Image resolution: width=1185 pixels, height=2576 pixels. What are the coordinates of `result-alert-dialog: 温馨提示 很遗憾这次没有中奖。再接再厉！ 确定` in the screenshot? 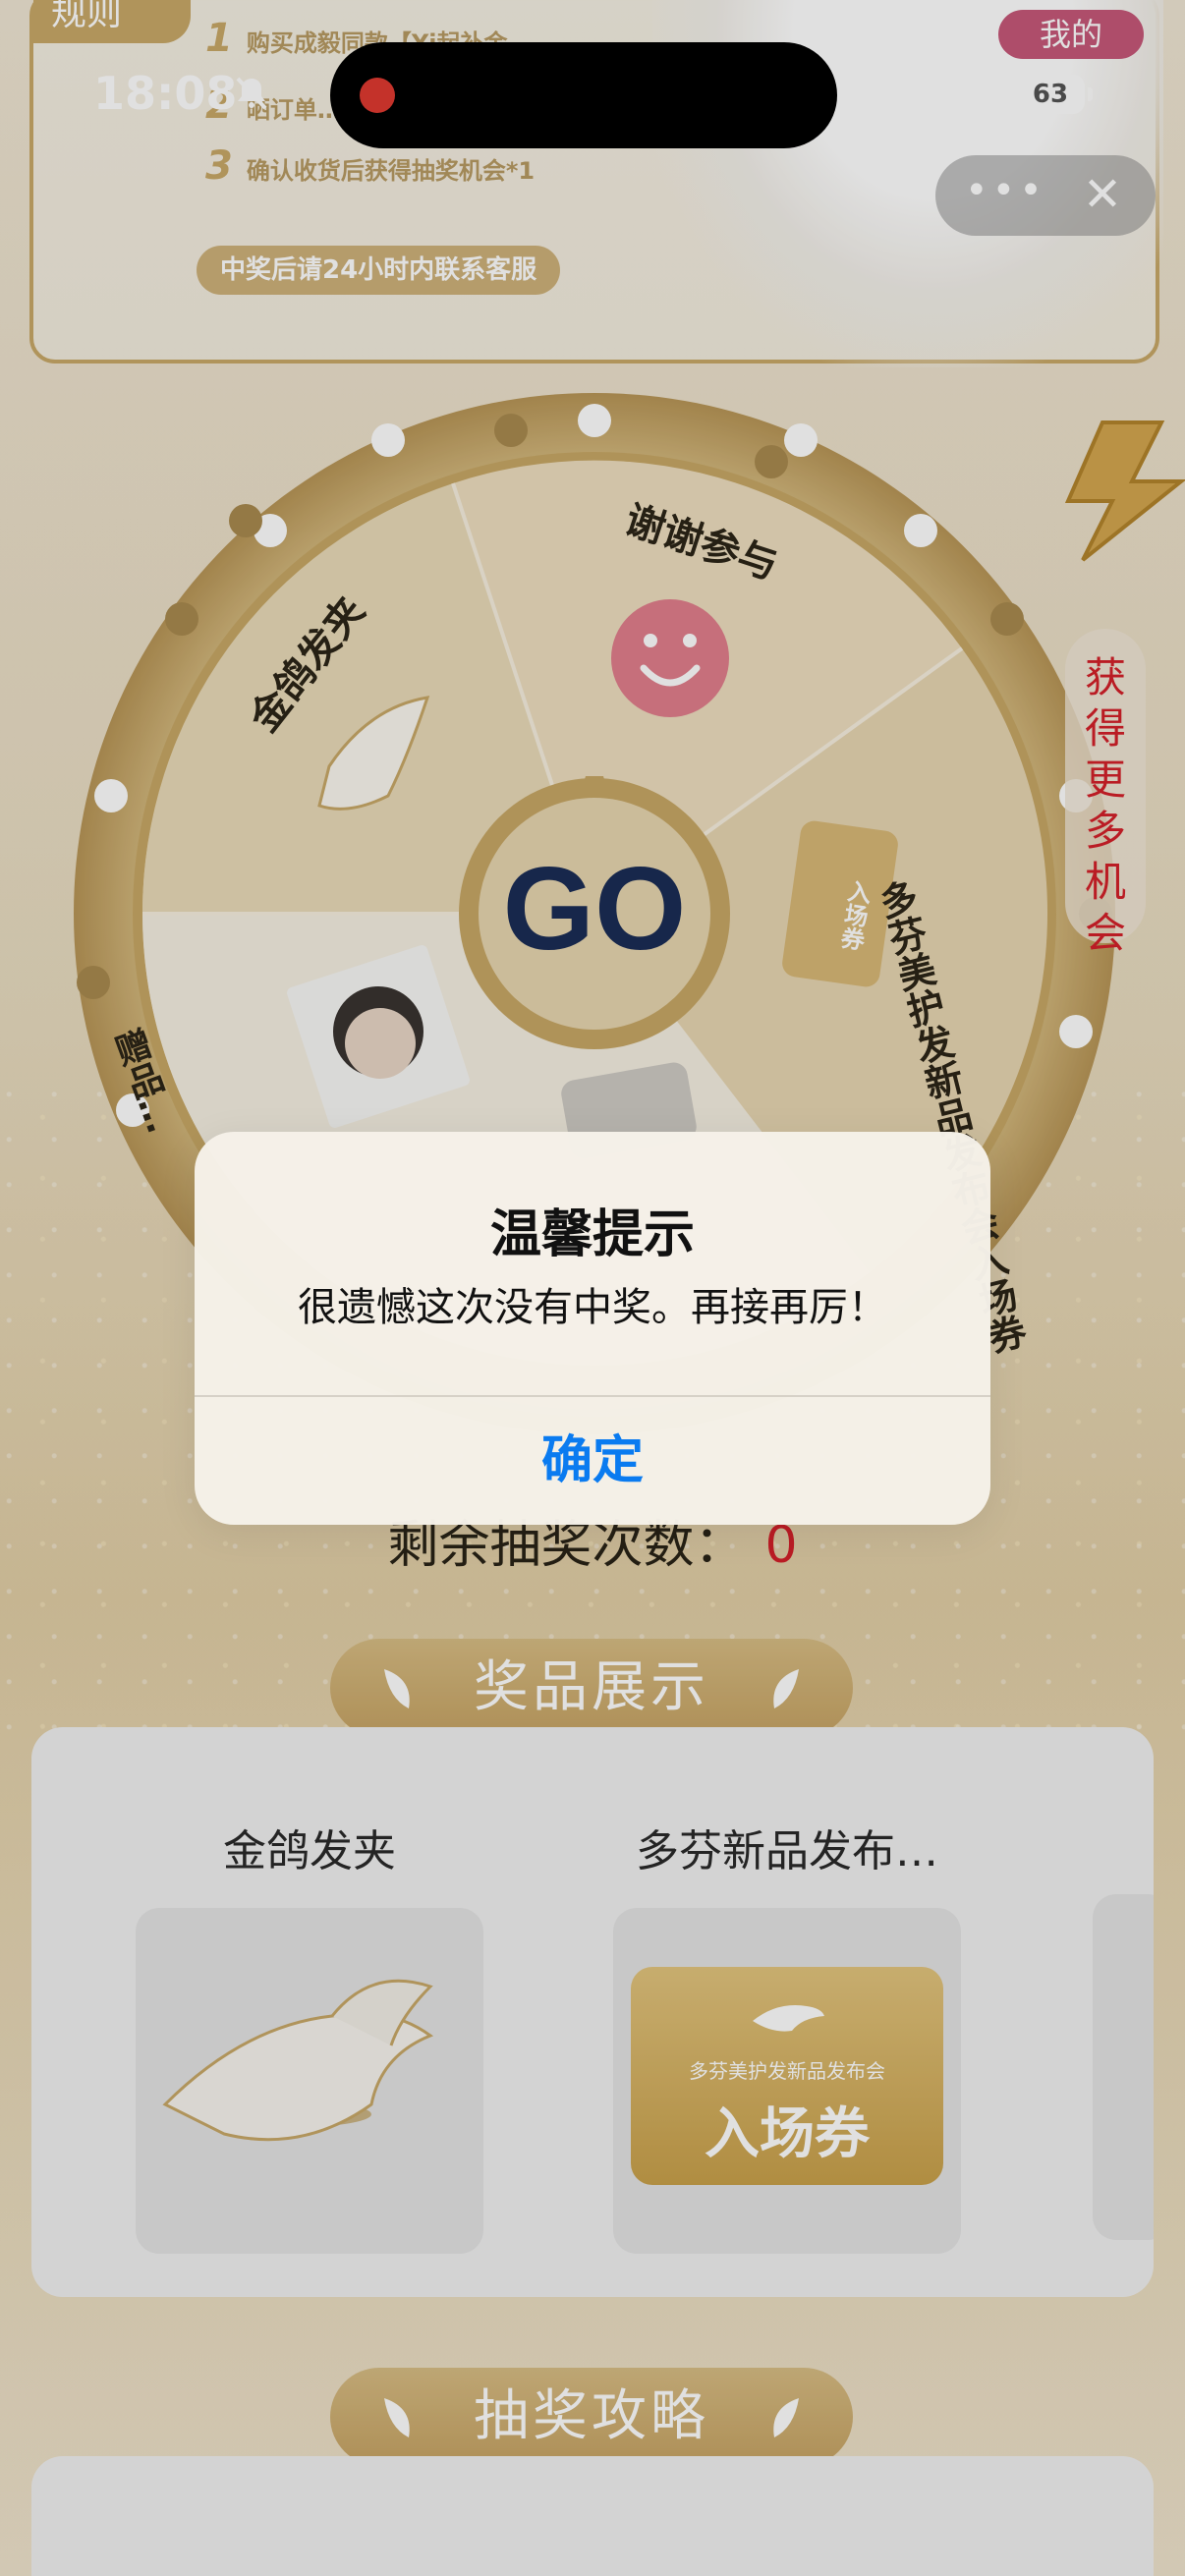 It's located at (592, 1328).